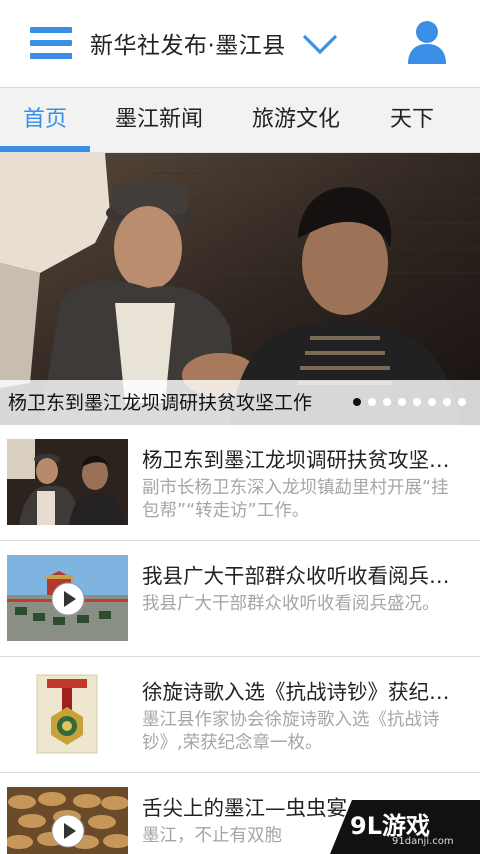  Describe the element at coordinates (240, 120) in the screenshot. I see `category-tab-bar: 首页 墨江新闻 旅游文化 天下` at that location.